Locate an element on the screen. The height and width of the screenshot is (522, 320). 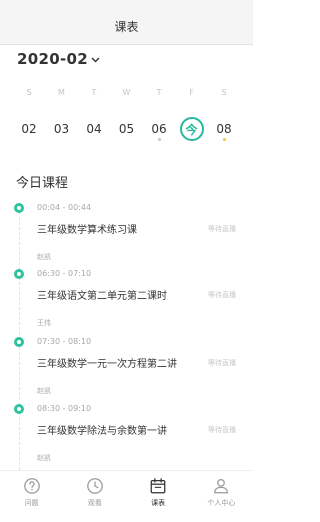
date-label-today: 今 is located at coordinates (191, 129).